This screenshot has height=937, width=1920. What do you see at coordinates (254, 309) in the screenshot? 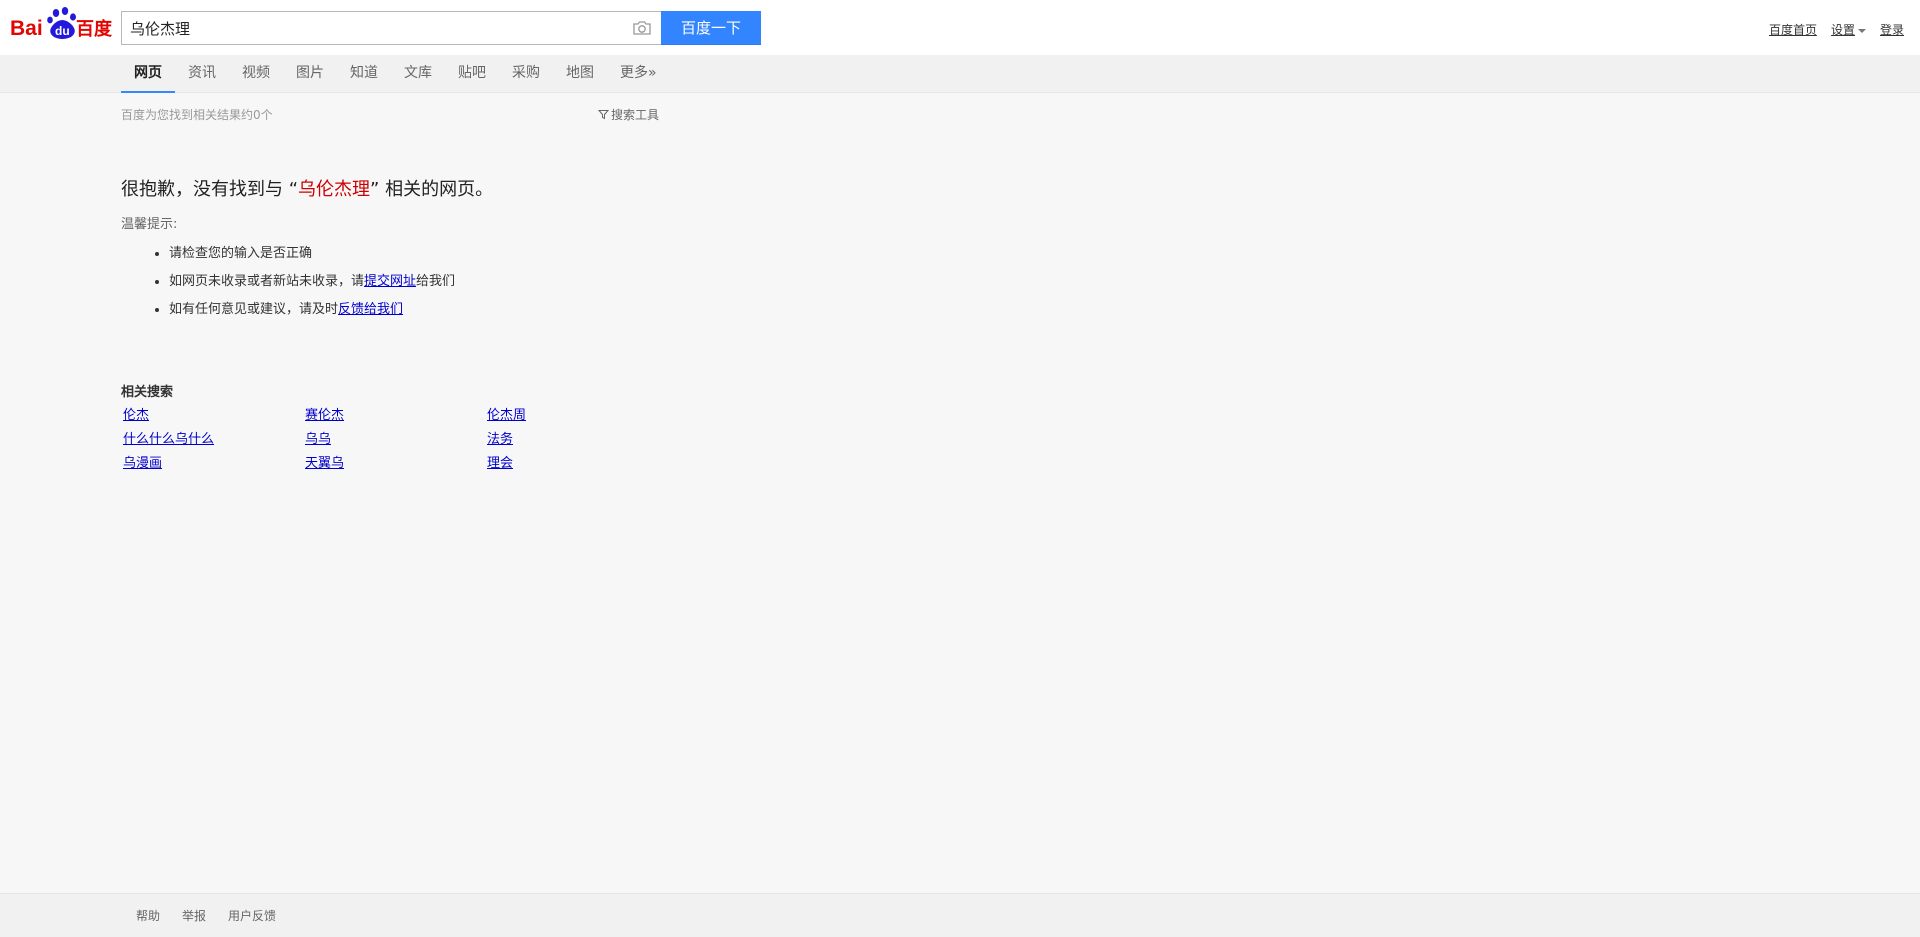
I see `tip-text: 如有任何意见或建议，请及时` at bounding box center [254, 309].